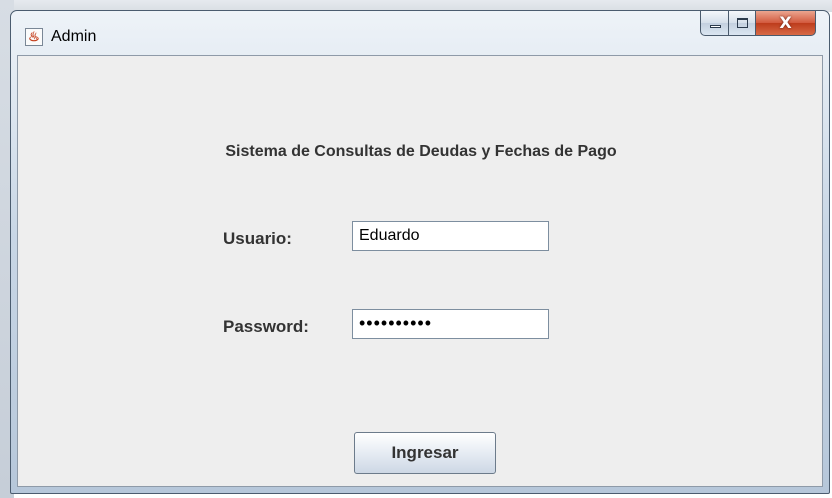 This screenshot has height=498, width=832. What do you see at coordinates (450, 236) in the screenshot?
I see `user-field` at bounding box center [450, 236].